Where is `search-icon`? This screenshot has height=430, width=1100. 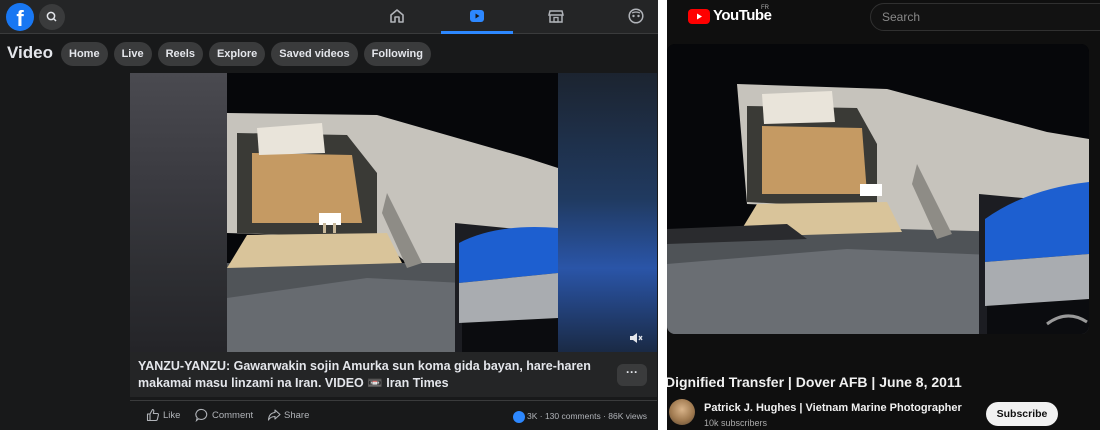
search-icon is located at coordinates (51, 16).